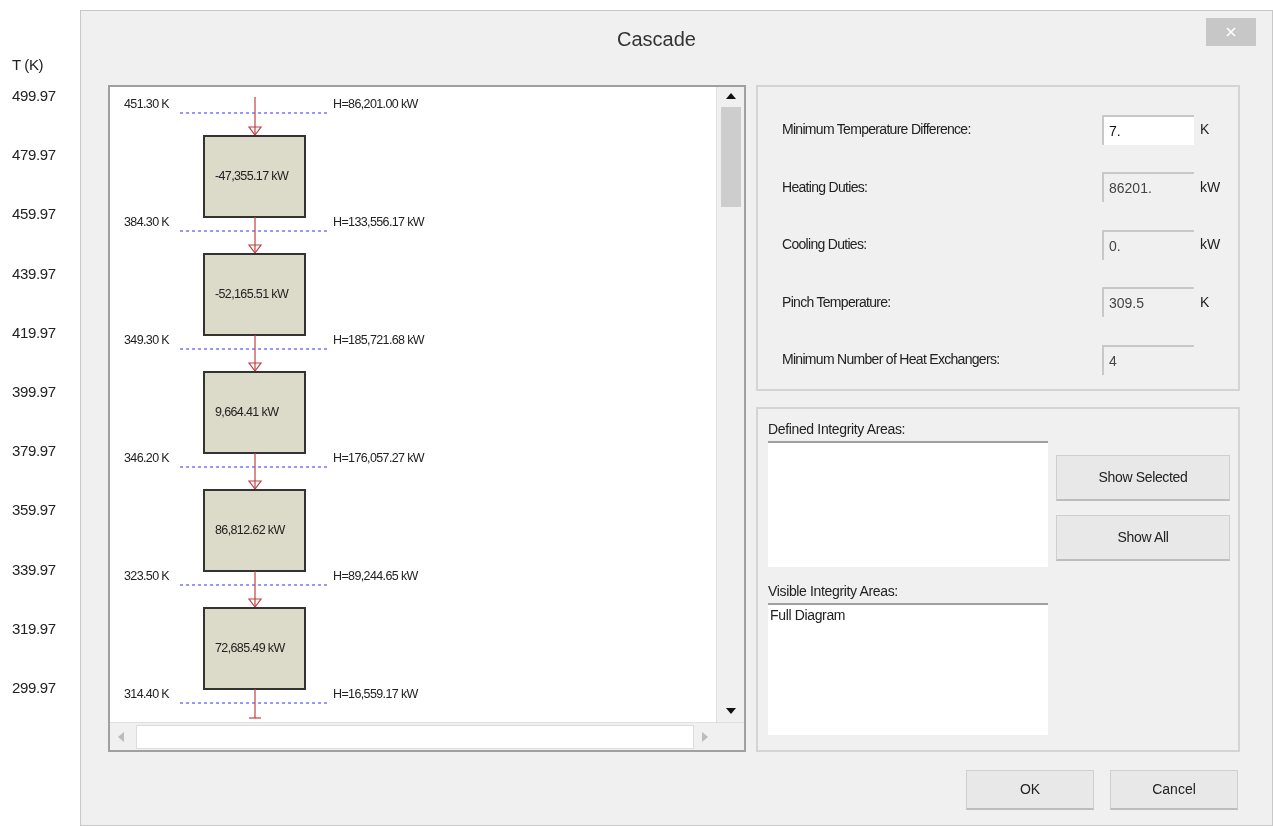 This screenshot has width=1273, height=826. I want to click on temperature-label: 451.30 K, so click(147, 104).